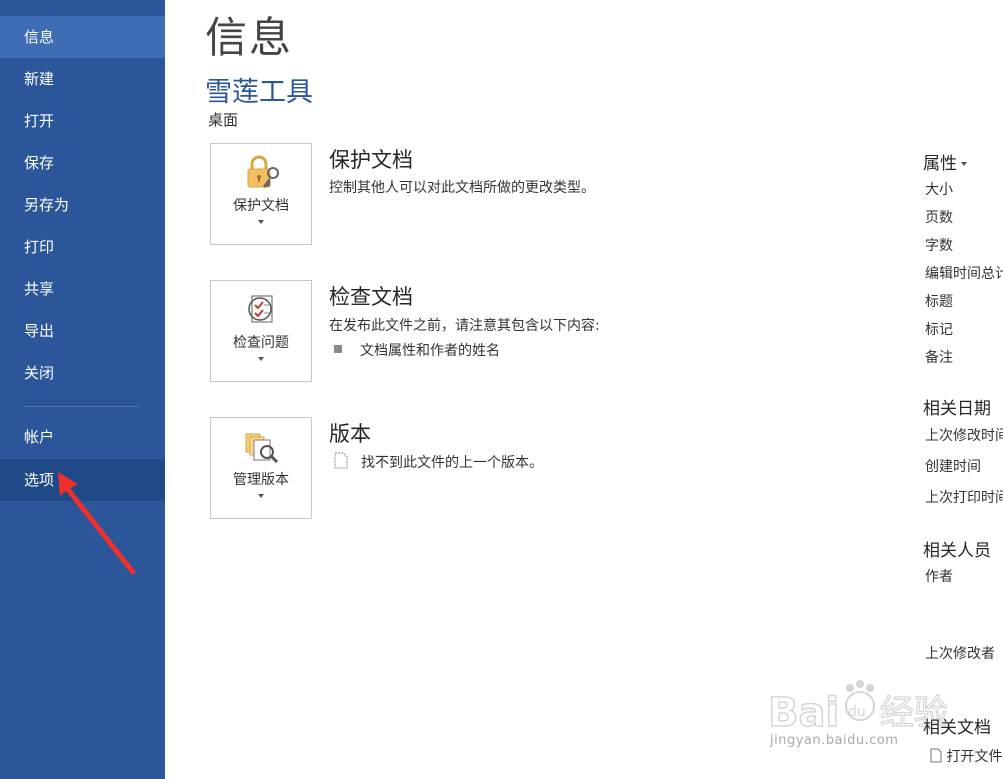  What do you see at coordinates (964, 436) in the screenshot?
I see `date-last-modified: 上次修改时间` at bounding box center [964, 436].